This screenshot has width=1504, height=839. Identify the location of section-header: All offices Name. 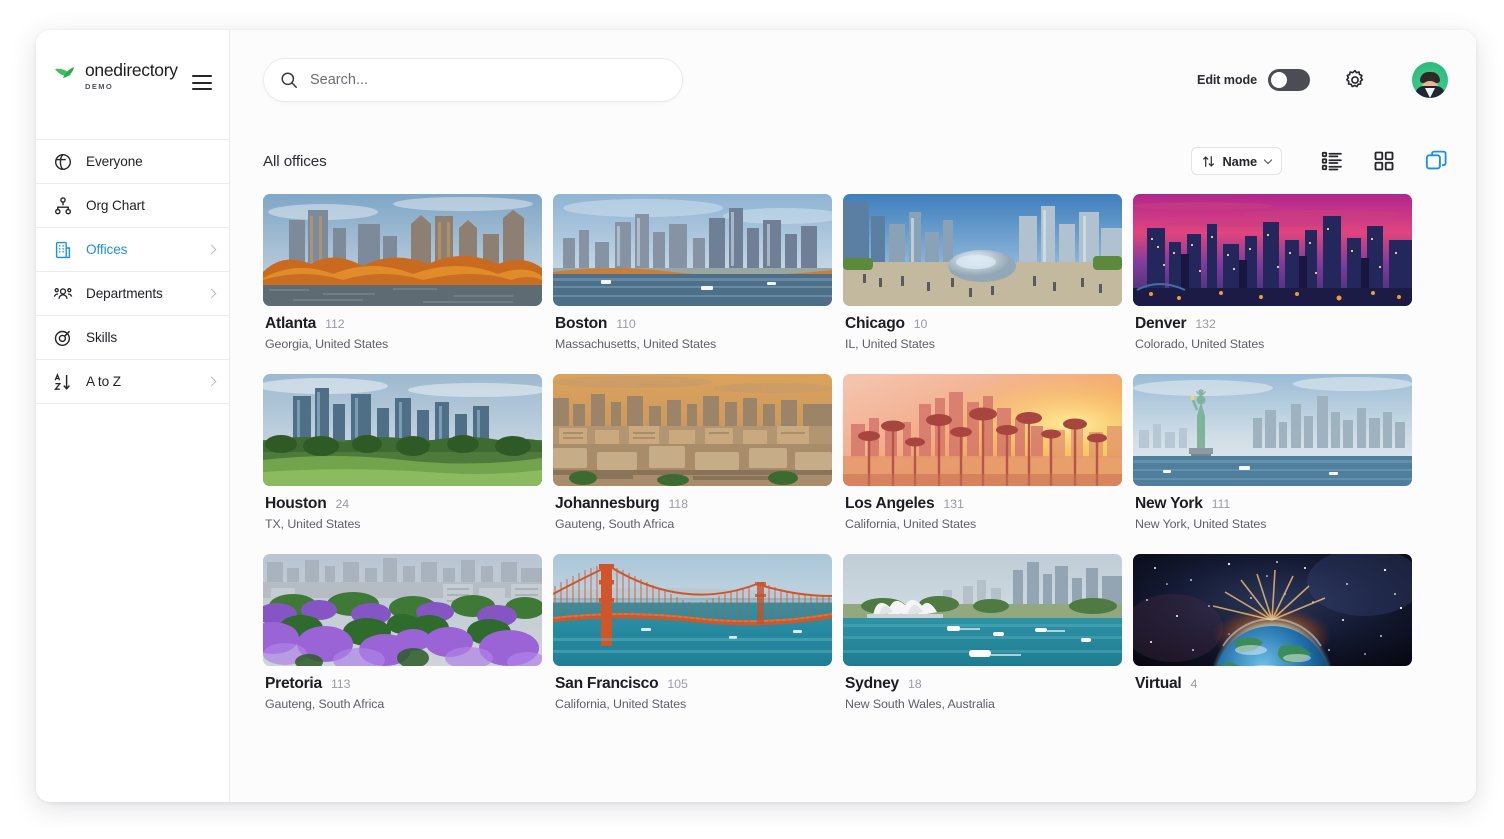
(855, 161).